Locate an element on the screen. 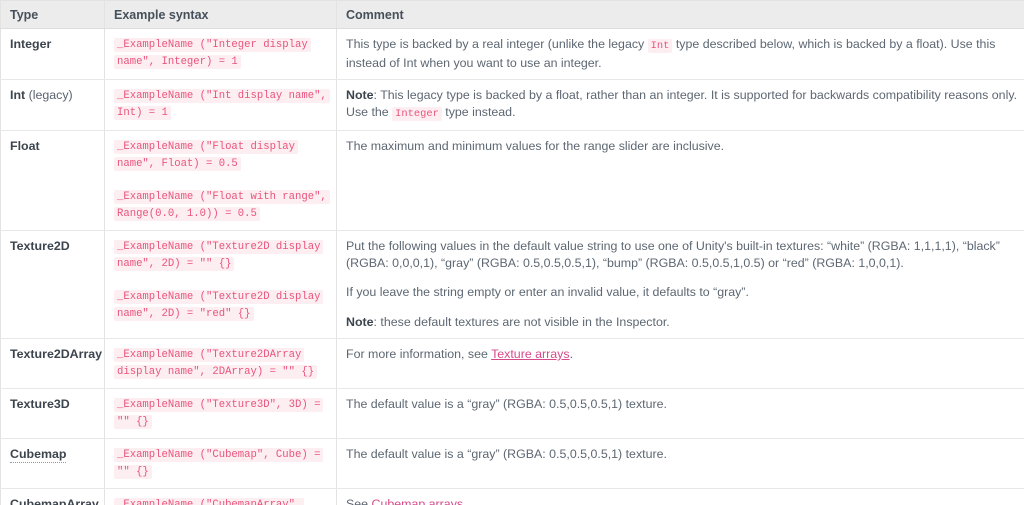 This screenshot has width=1024, height=505. property-type-name: Int is located at coordinates (18, 95).